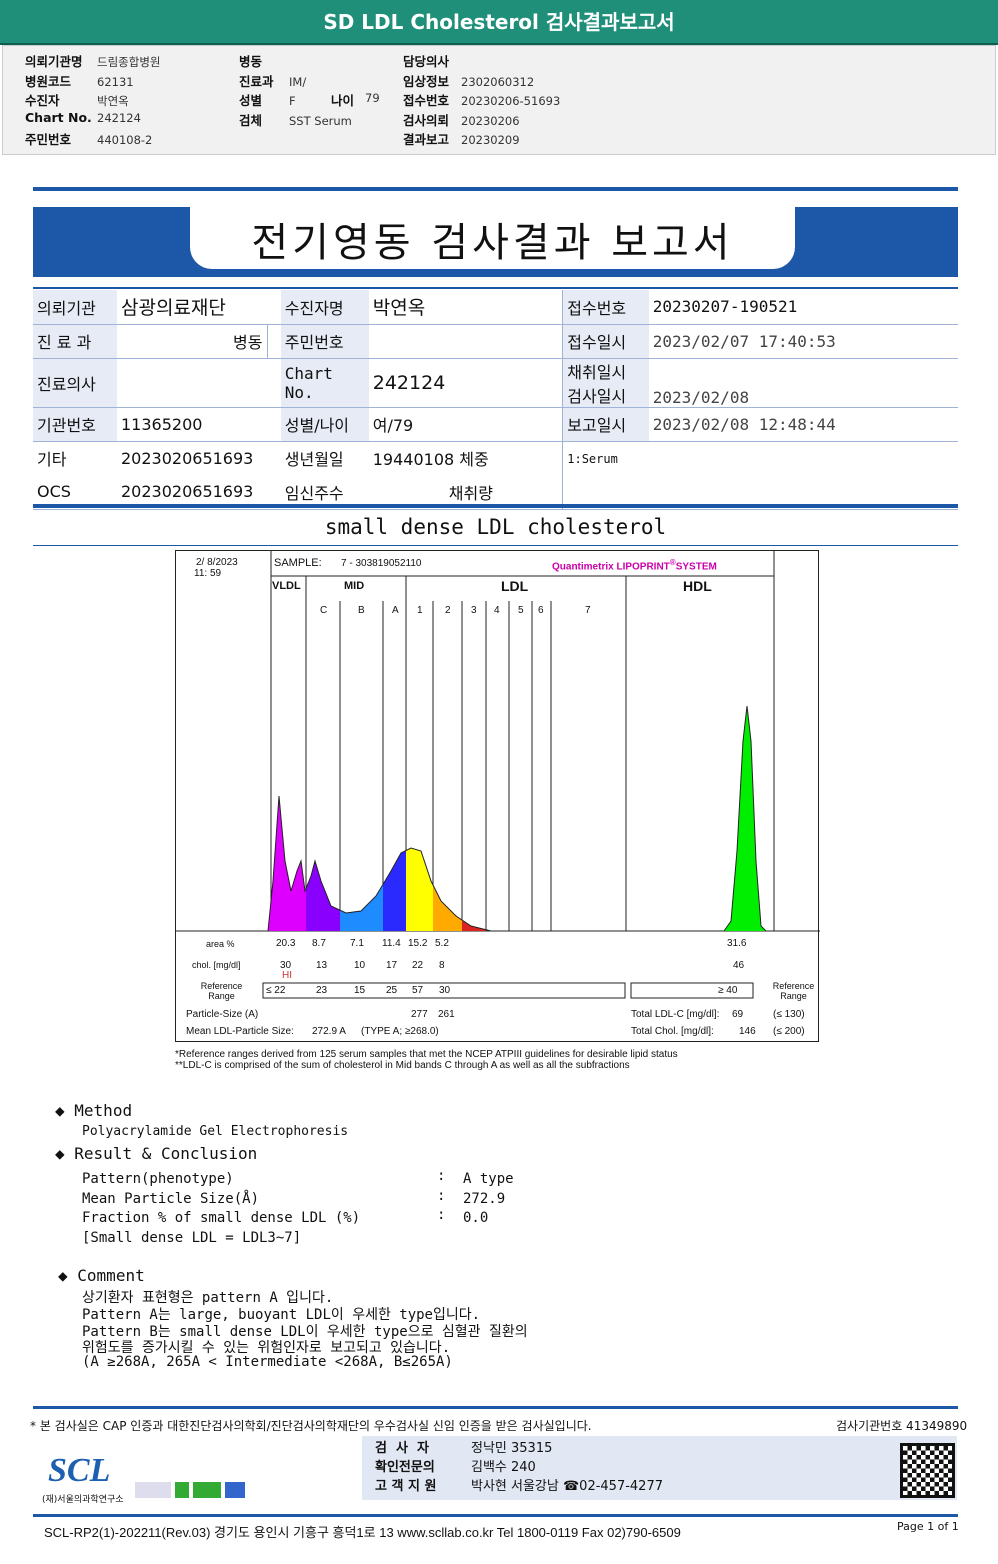 The width and height of the screenshot is (998, 1564). Describe the element at coordinates (497, 818) in the screenshot. I see `peak-fill-l4` at that location.